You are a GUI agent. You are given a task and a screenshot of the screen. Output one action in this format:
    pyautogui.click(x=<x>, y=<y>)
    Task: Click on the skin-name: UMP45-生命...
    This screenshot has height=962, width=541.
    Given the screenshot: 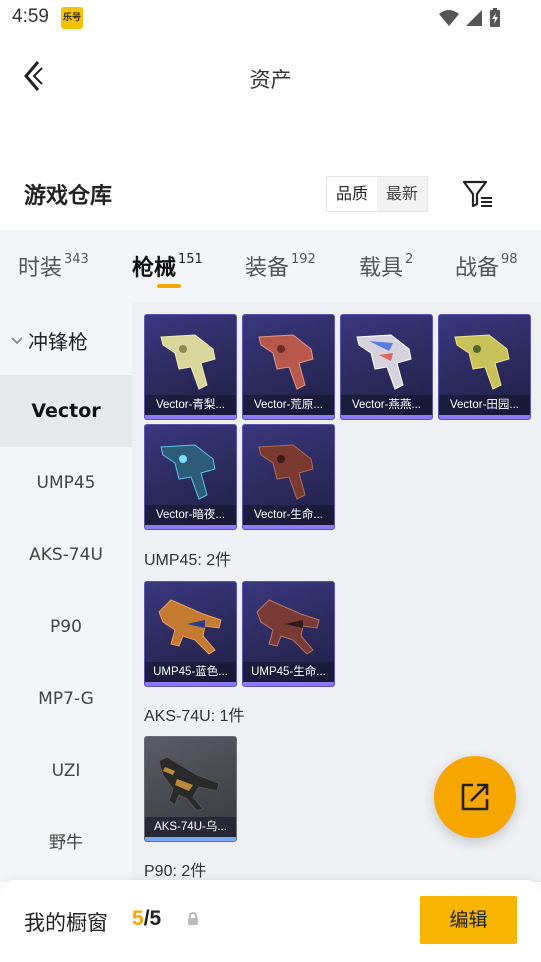 What is the action you would take?
    pyautogui.click(x=288, y=672)
    